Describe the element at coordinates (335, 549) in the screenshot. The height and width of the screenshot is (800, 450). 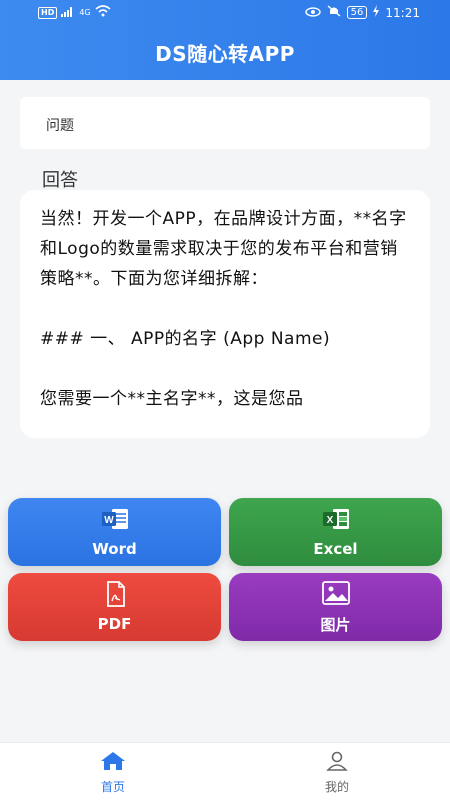
I see `excel-label: Excel` at that location.